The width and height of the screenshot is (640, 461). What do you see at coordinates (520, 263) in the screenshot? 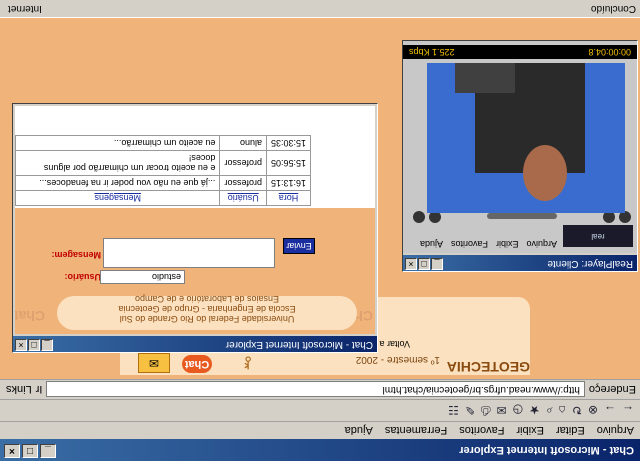
I see `player-title-bar: RealPlayer: Cliente _ □ ×` at bounding box center [520, 263].